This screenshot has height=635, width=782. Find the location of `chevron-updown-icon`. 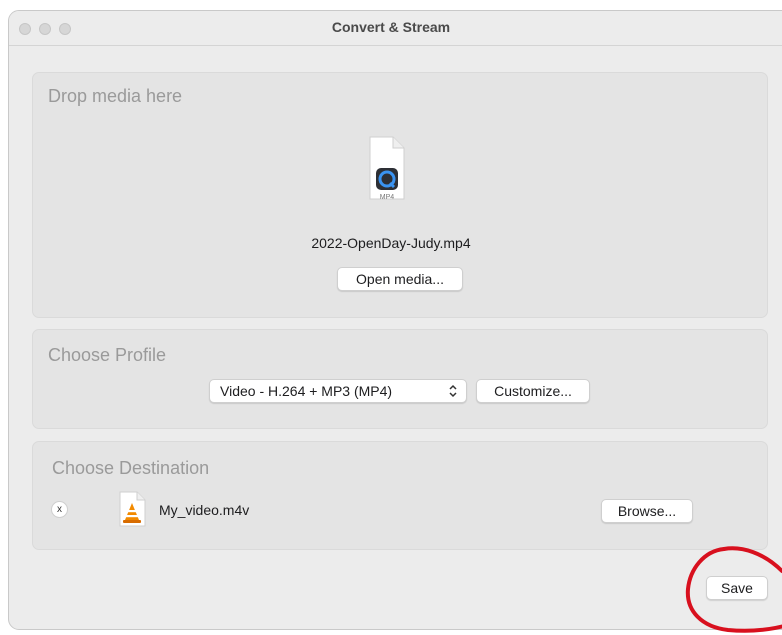

chevron-updown-icon is located at coordinates (453, 391).